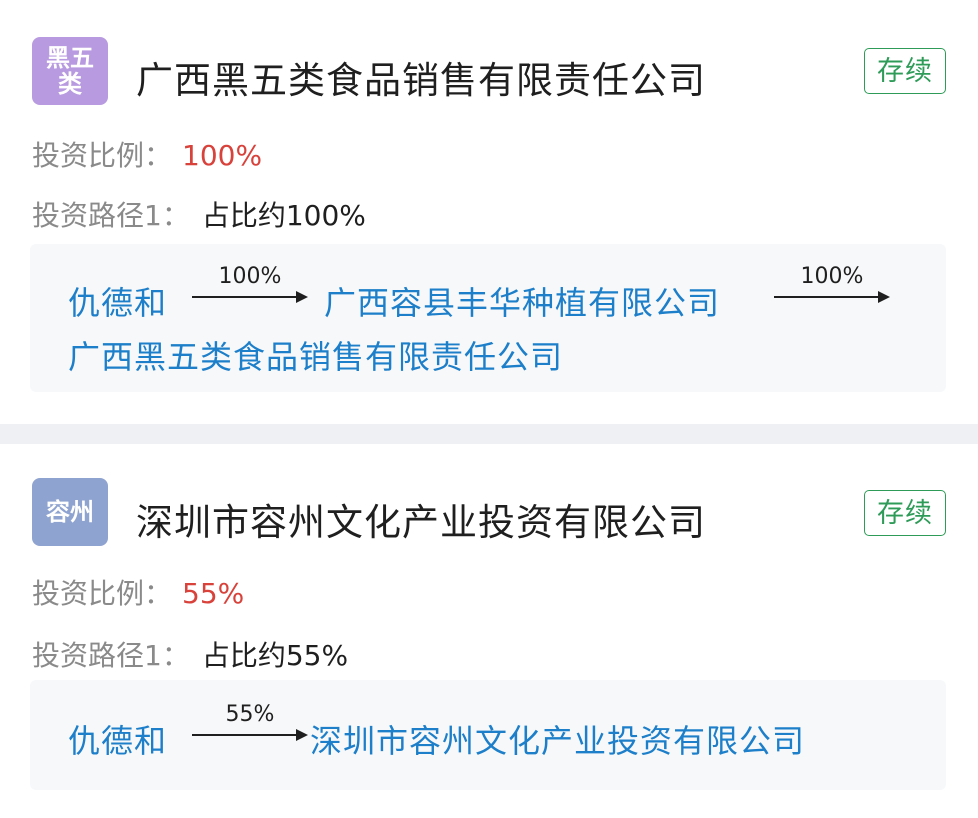 Image resolution: width=978 pixels, height=818 pixels. I want to click on path-intermediate-link: 广西容县丰华种植有限公司, so click(522, 301).